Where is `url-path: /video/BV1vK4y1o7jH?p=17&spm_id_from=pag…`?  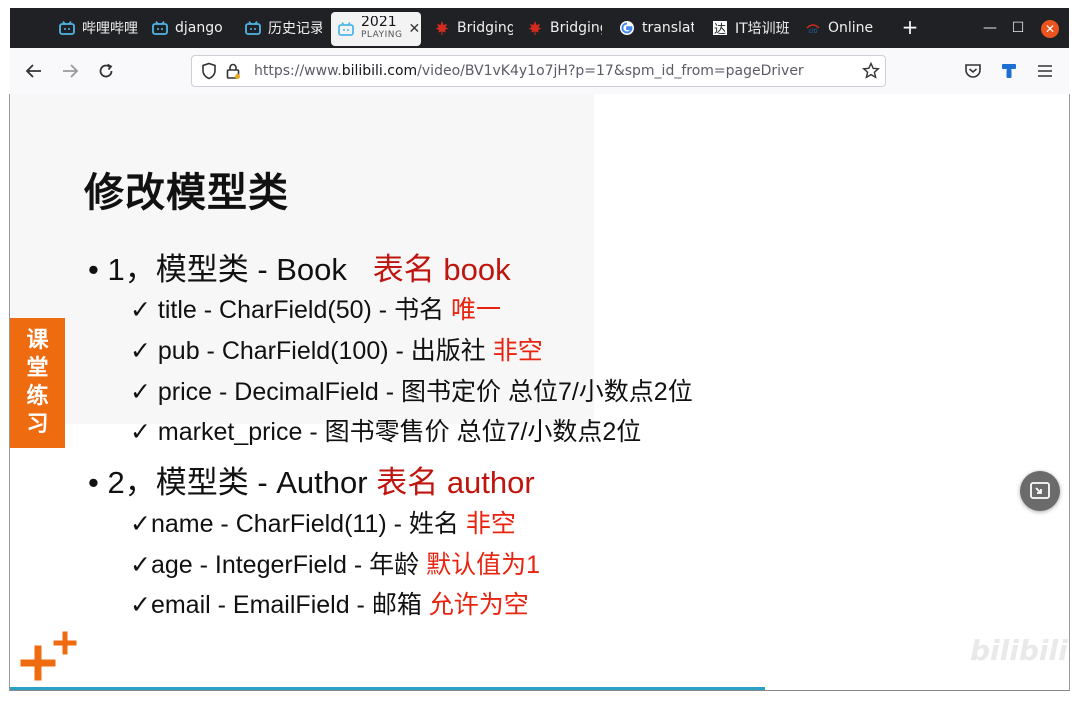
url-path: /video/BV1vK4y1o7jH?p=17&spm_id_from=pag… is located at coordinates (610, 71).